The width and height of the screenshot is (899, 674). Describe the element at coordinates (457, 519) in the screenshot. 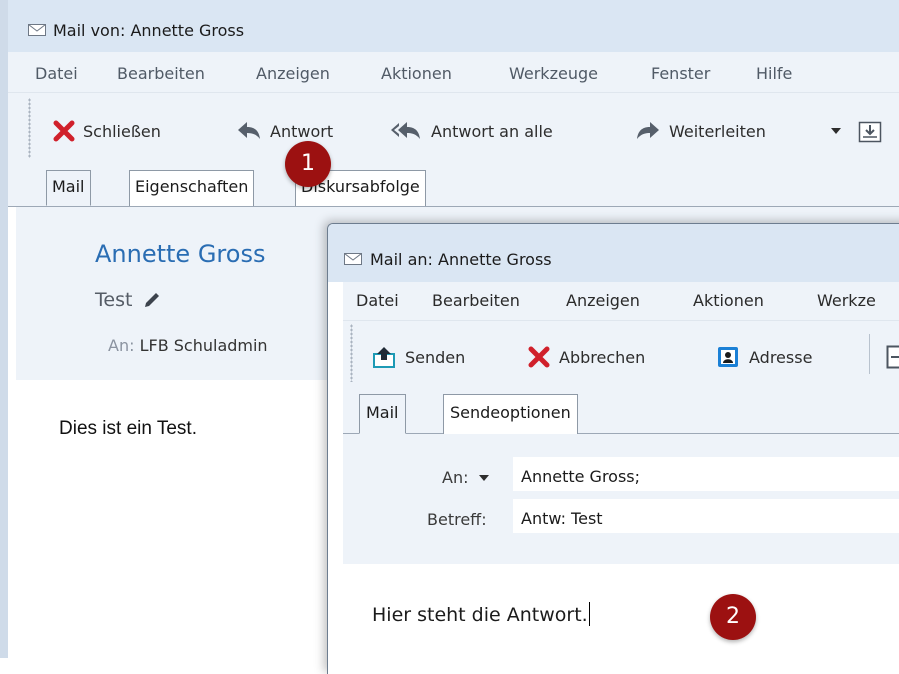

I see `subject-field-label: Betreff:` at that location.